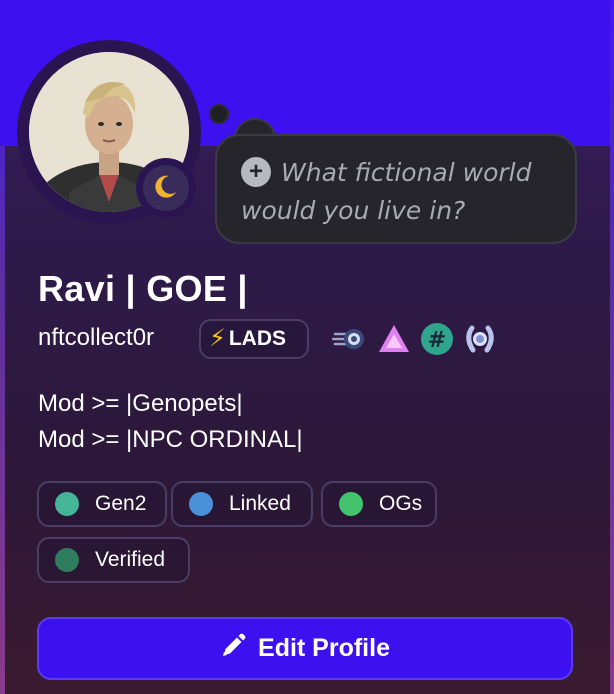 Image resolution: width=614 pixels, height=694 pixels. I want to click on bio-line: Mod >= |Genopets|, so click(140, 403).